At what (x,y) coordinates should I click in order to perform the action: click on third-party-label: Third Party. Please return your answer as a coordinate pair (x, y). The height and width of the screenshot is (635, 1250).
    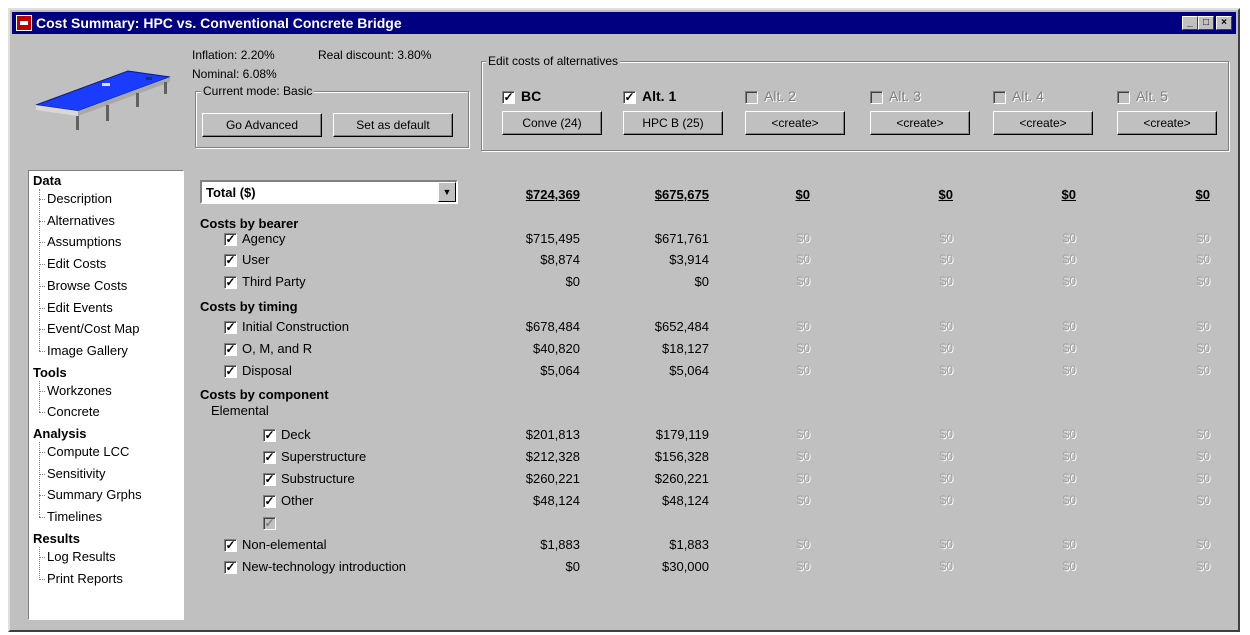
    Looking at the image, I should click on (274, 281).